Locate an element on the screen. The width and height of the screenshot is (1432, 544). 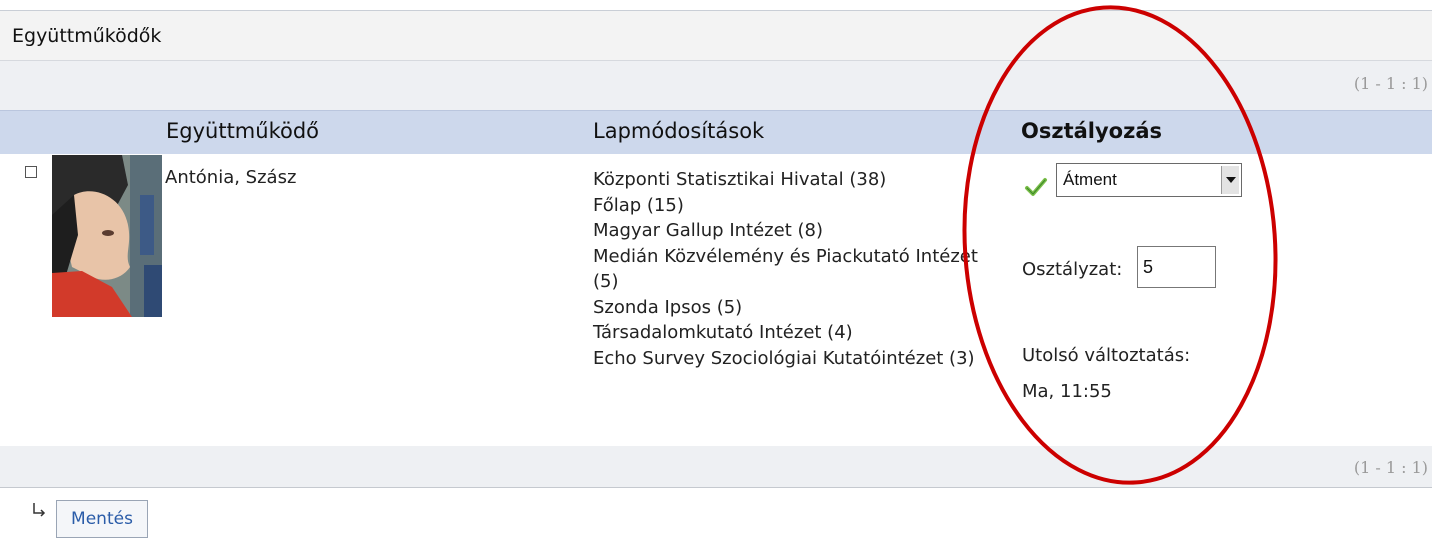
status-select: Átment is located at coordinates (1149, 180).